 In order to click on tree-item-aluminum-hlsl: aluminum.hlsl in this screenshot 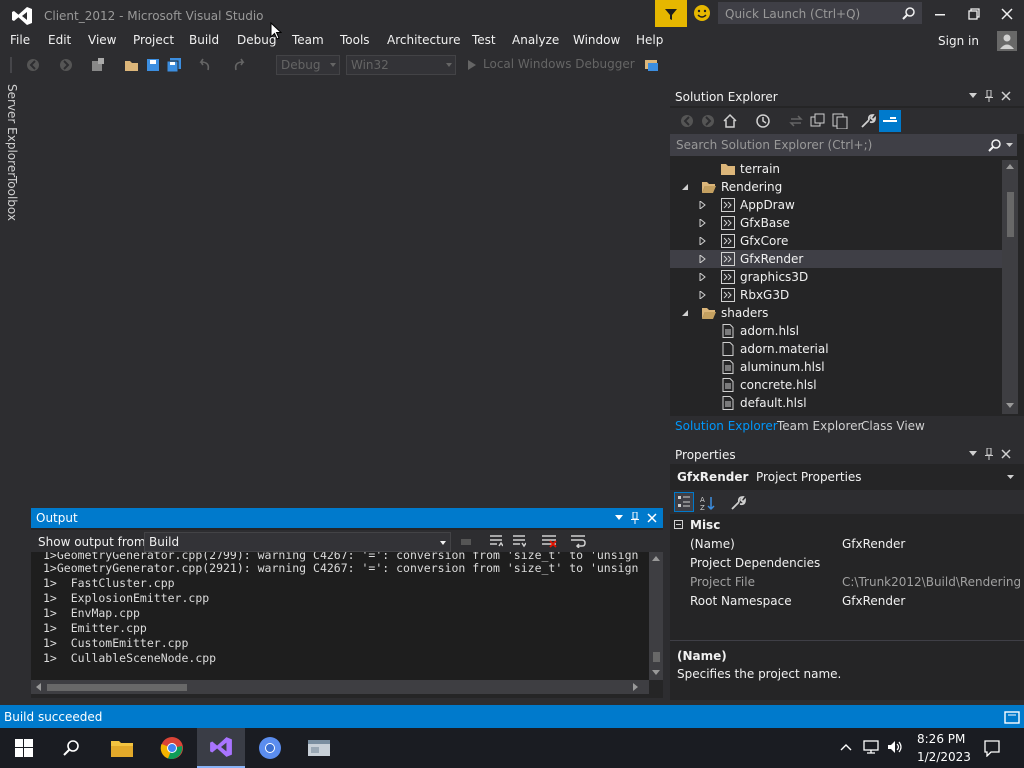, I will do `click(836, 367)`.